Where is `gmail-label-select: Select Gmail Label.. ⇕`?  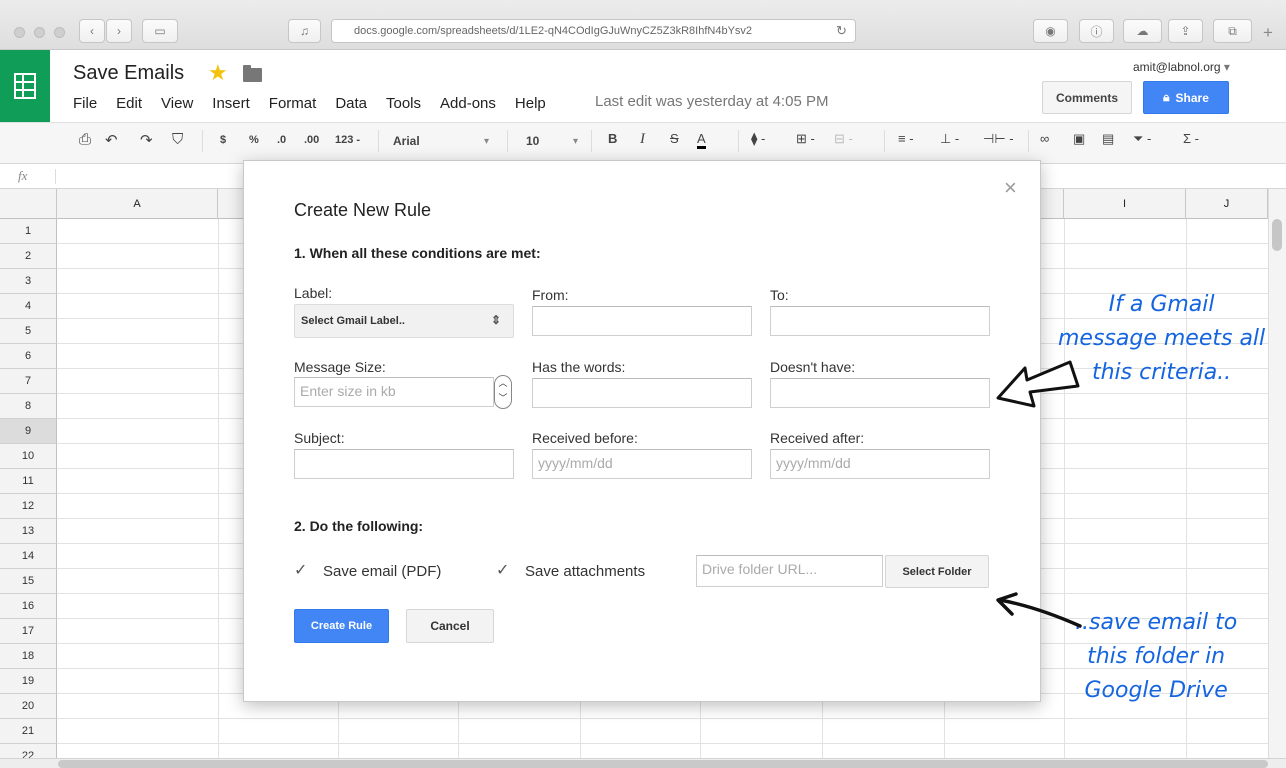
gmail-label-select: Select Gmail Label.. ⇕ is located at coordinates (404, 321).